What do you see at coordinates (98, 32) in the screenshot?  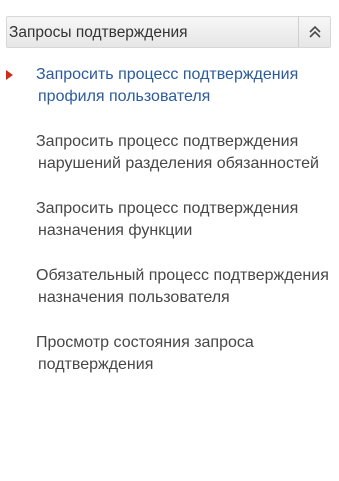 I see `panel-title: Запросы подтверждения` at bounding box center [98, 32].